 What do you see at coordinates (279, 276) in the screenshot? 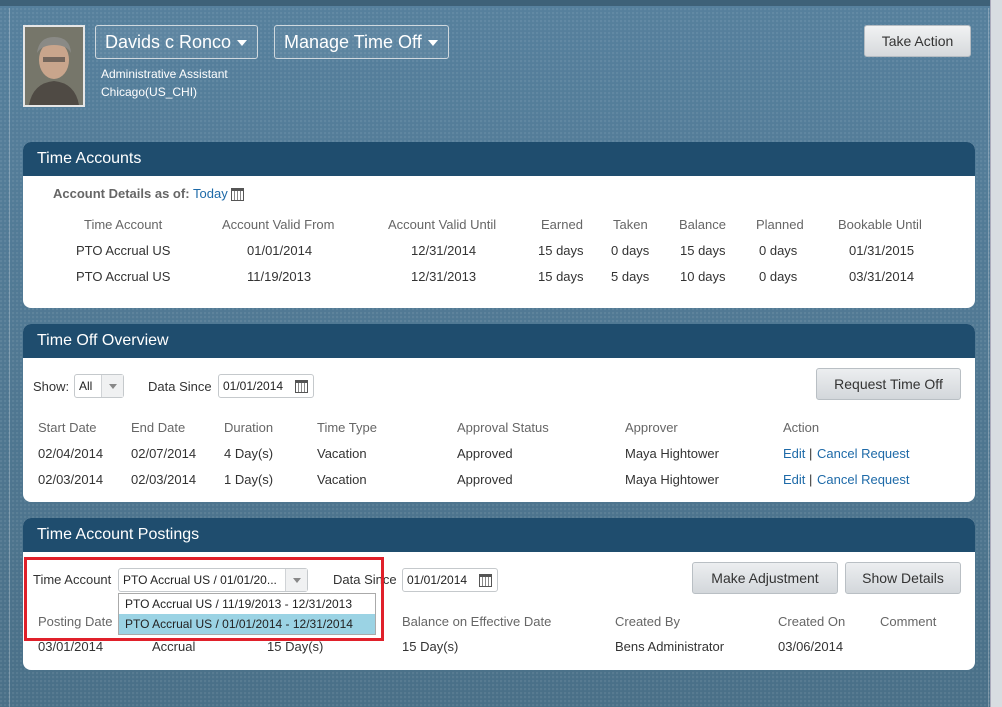
I see `table-cell: 11/19/2013` at bounding box center [279, 276].